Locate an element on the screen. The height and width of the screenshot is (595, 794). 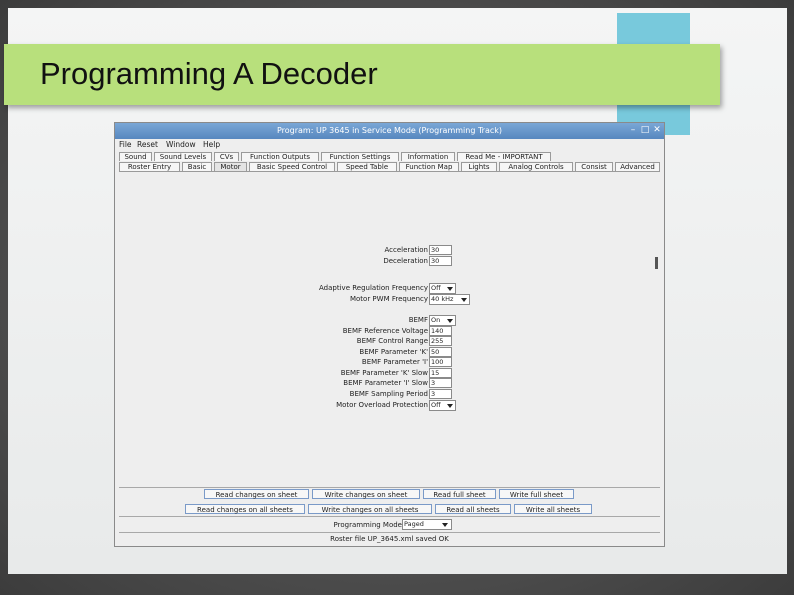
adaptive-regulation-frequency-select: Off is located at coordinates (442, 288).